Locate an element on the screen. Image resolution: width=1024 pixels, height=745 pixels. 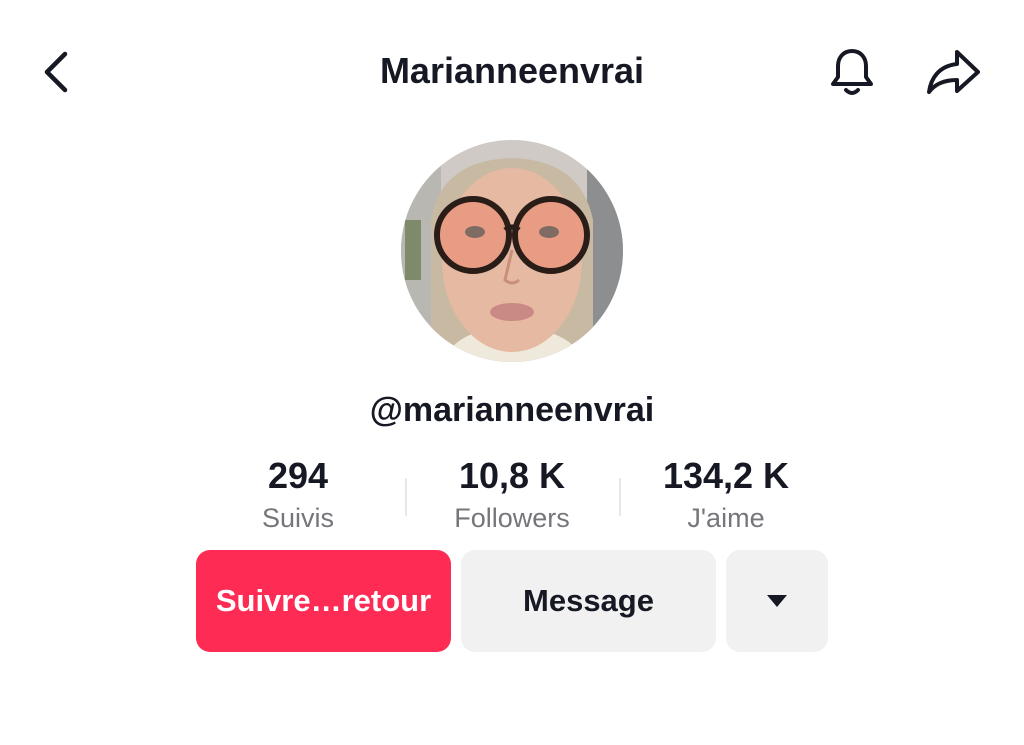
avatar-photo is located at coordinates (512, 251).